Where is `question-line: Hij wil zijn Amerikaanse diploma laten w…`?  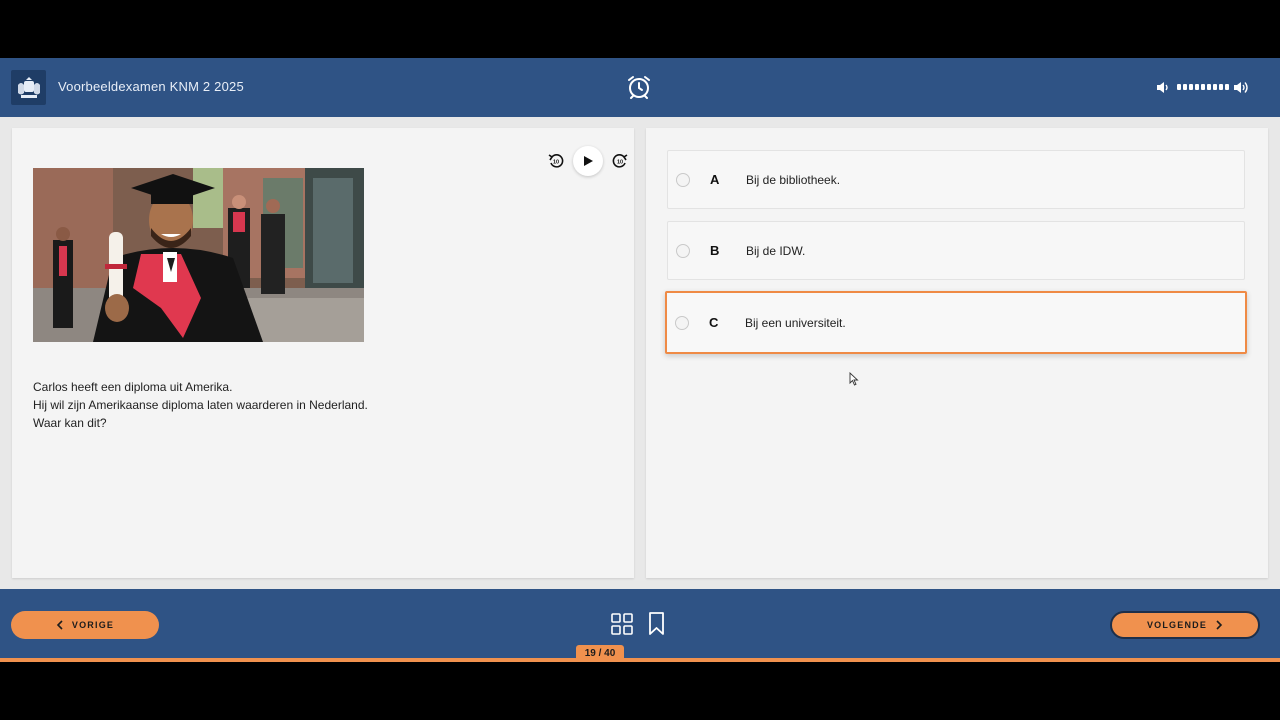
question-line: Hij wil zijn Amerikaanse diploma laten w… is located at coordinates (200, 405).